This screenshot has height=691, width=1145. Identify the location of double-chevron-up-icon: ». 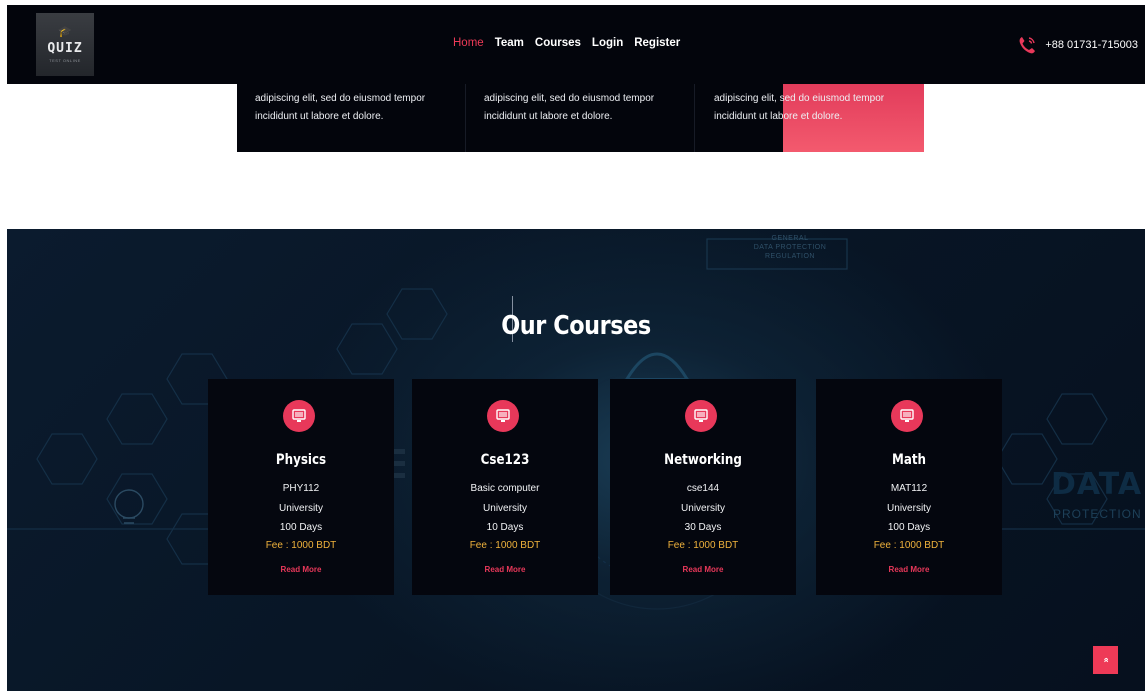
(1105, 660).